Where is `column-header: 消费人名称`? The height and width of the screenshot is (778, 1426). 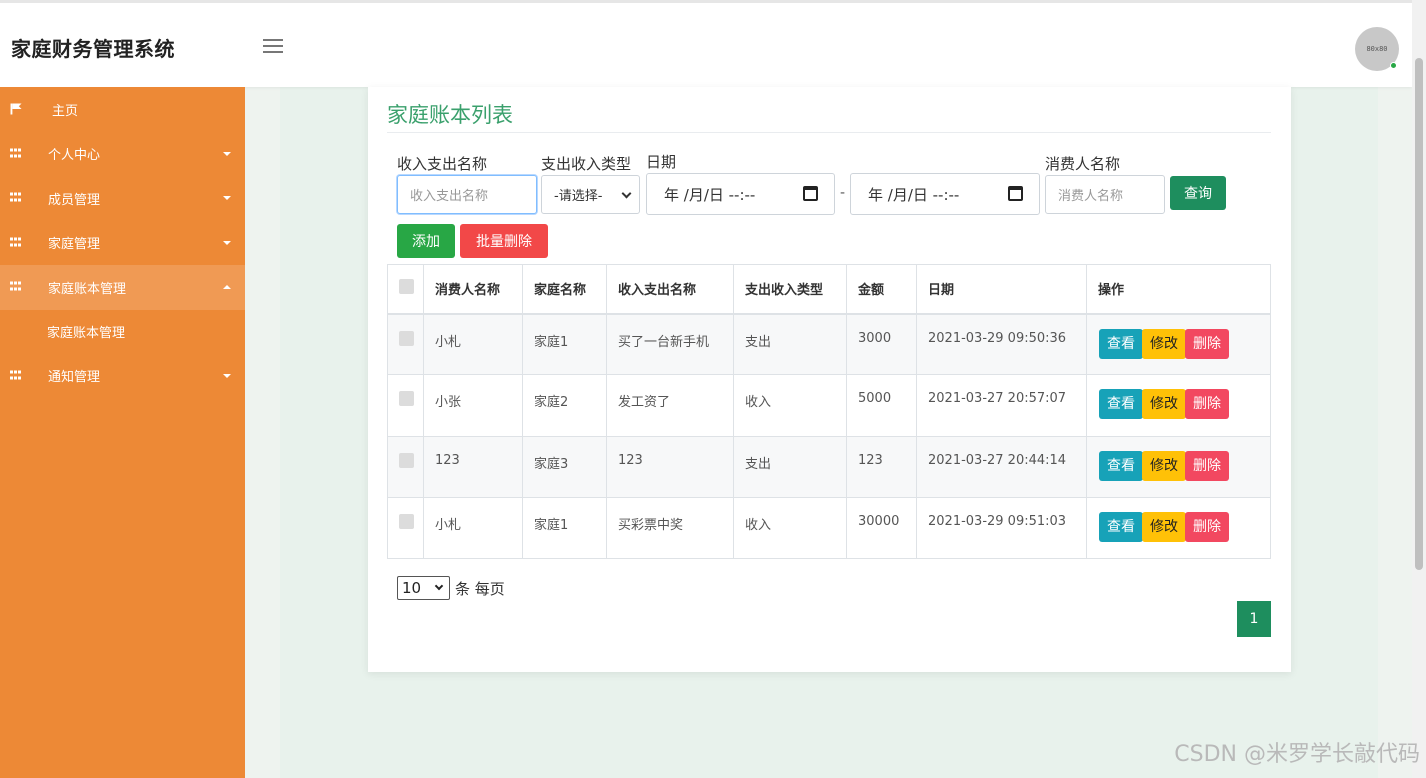
column-header: 消费人名称 is located at coordinates (473, 289).